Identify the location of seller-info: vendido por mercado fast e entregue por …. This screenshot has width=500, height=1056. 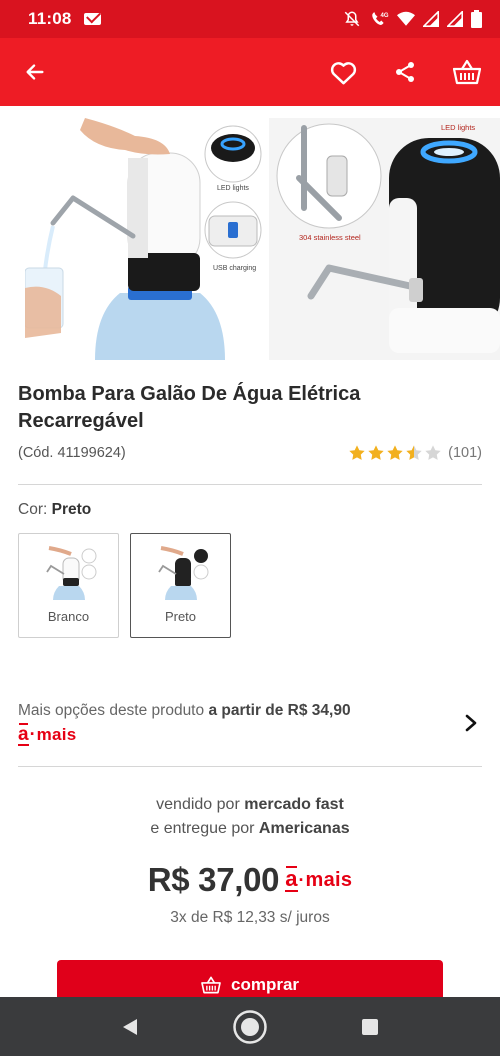
(250, 816).